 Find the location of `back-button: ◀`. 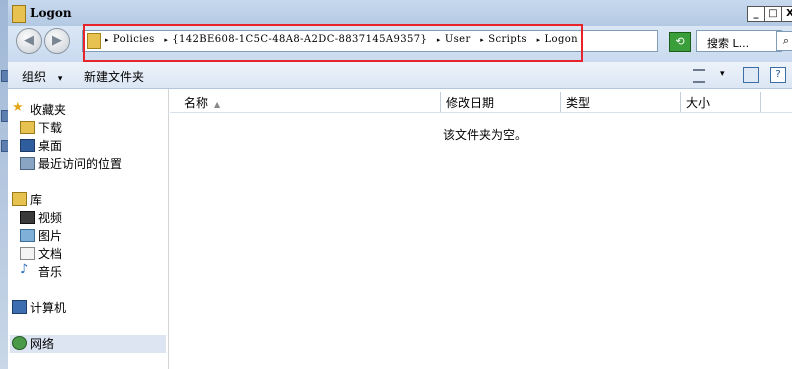

back-button: ◀ is located at coordinates (29, 41).